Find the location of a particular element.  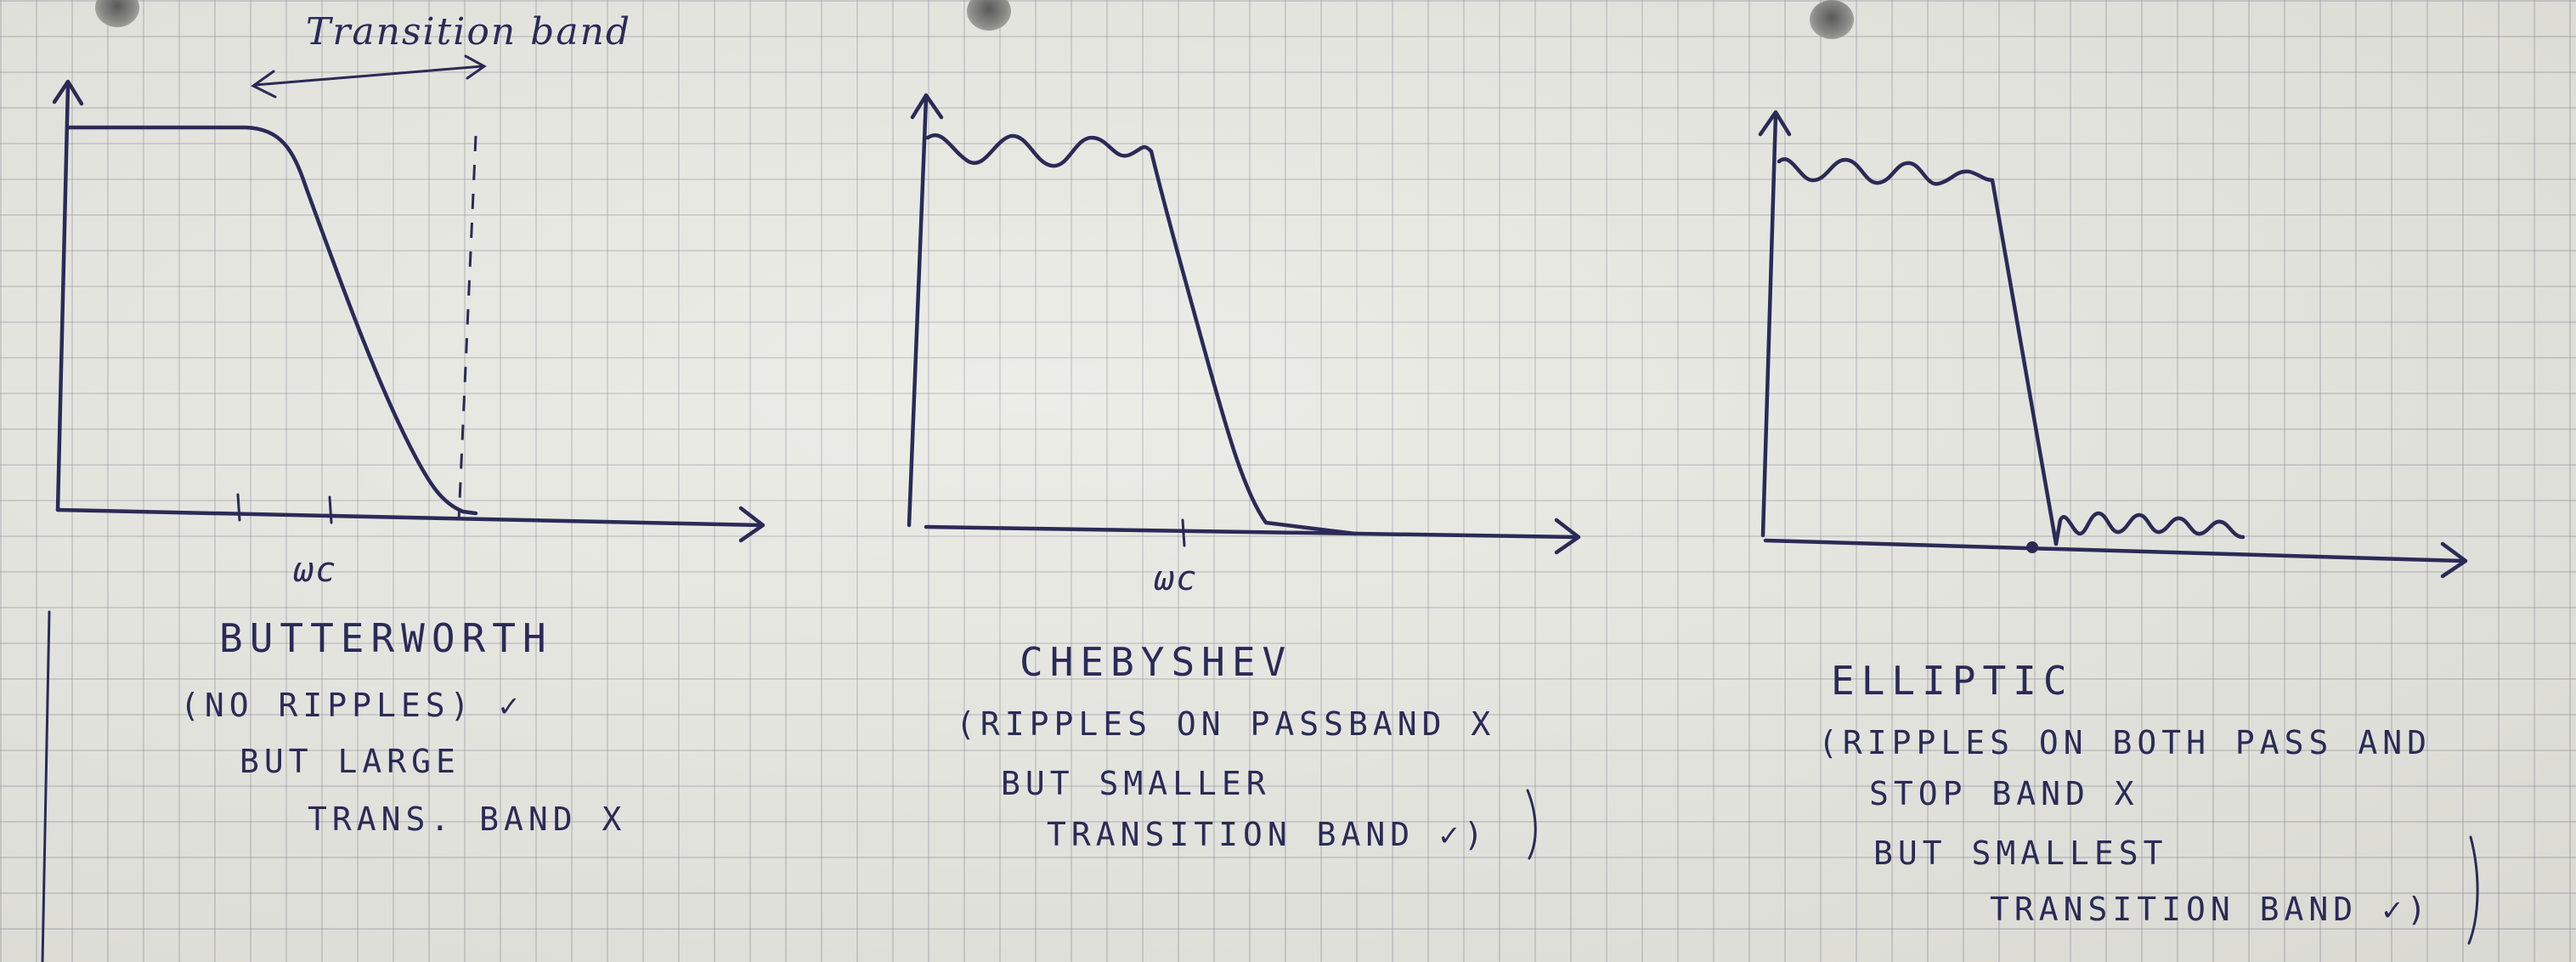

chebyshev-wc-label: ωc is located at coordinates (1176, 578).